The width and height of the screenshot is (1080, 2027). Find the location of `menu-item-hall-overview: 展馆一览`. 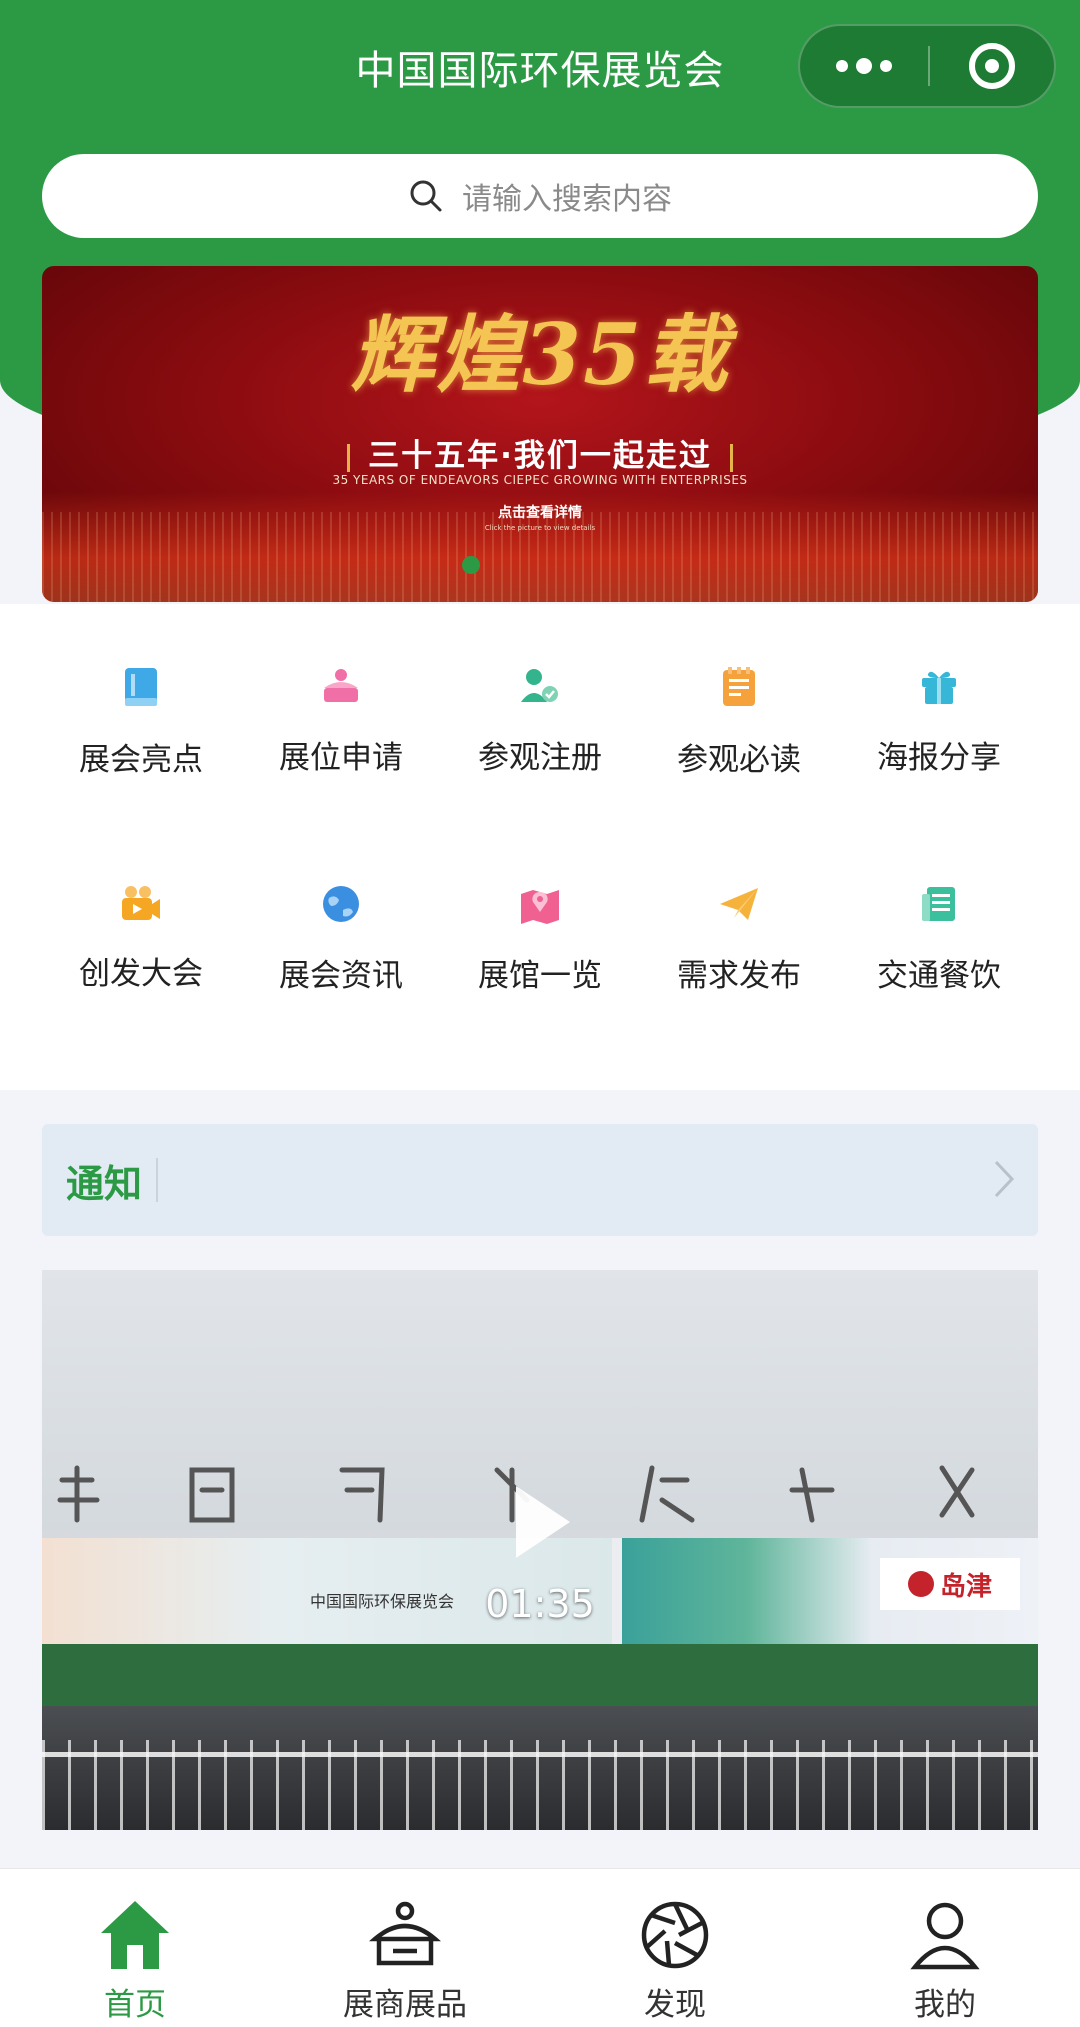

menu-item-hall-overview: 展馆一览 is located at coordinates (540, 908).